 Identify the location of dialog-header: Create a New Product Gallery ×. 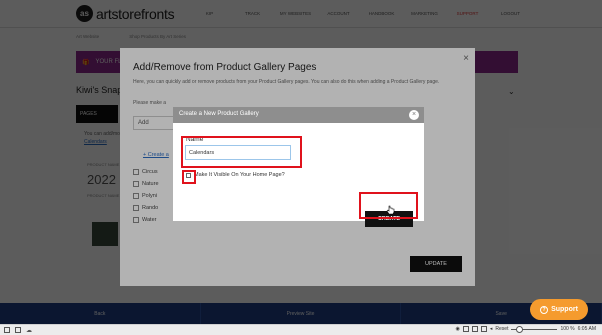
(298, 115).